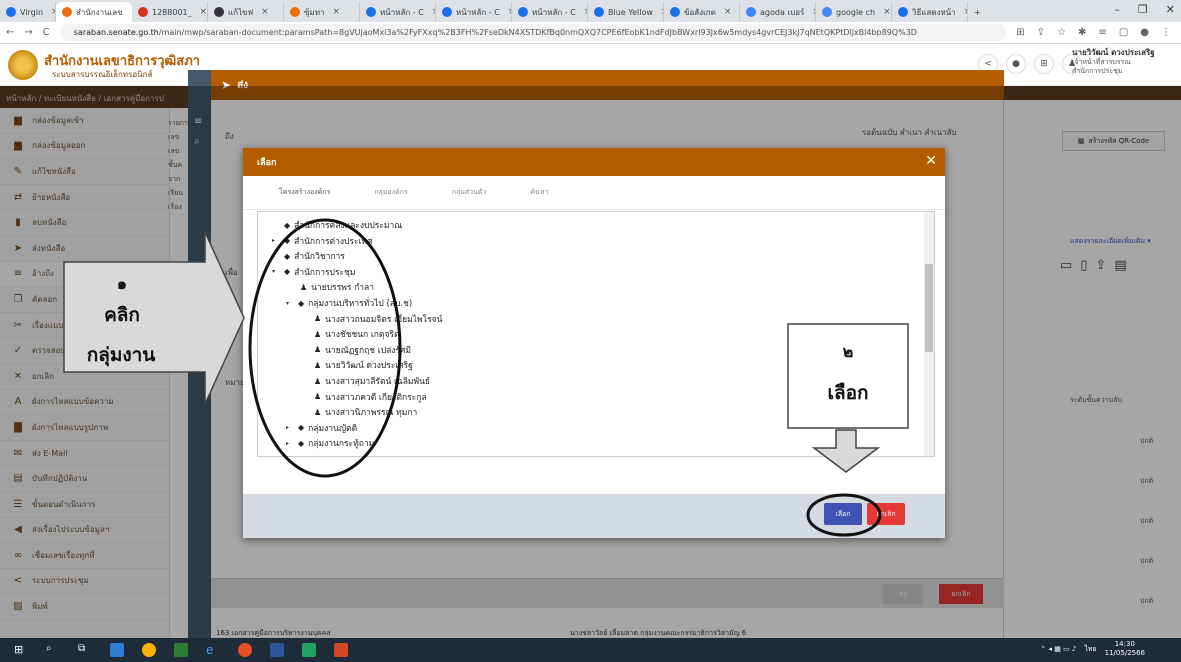 Image resolution: width=1181 pixels, height=662 pixels. What do you see at coordinates (337, 225) in the screenshot?
I see `tree-org-node: ◆ สำนักการคลังและงบประมาณ` at bounding box center [337, 225].